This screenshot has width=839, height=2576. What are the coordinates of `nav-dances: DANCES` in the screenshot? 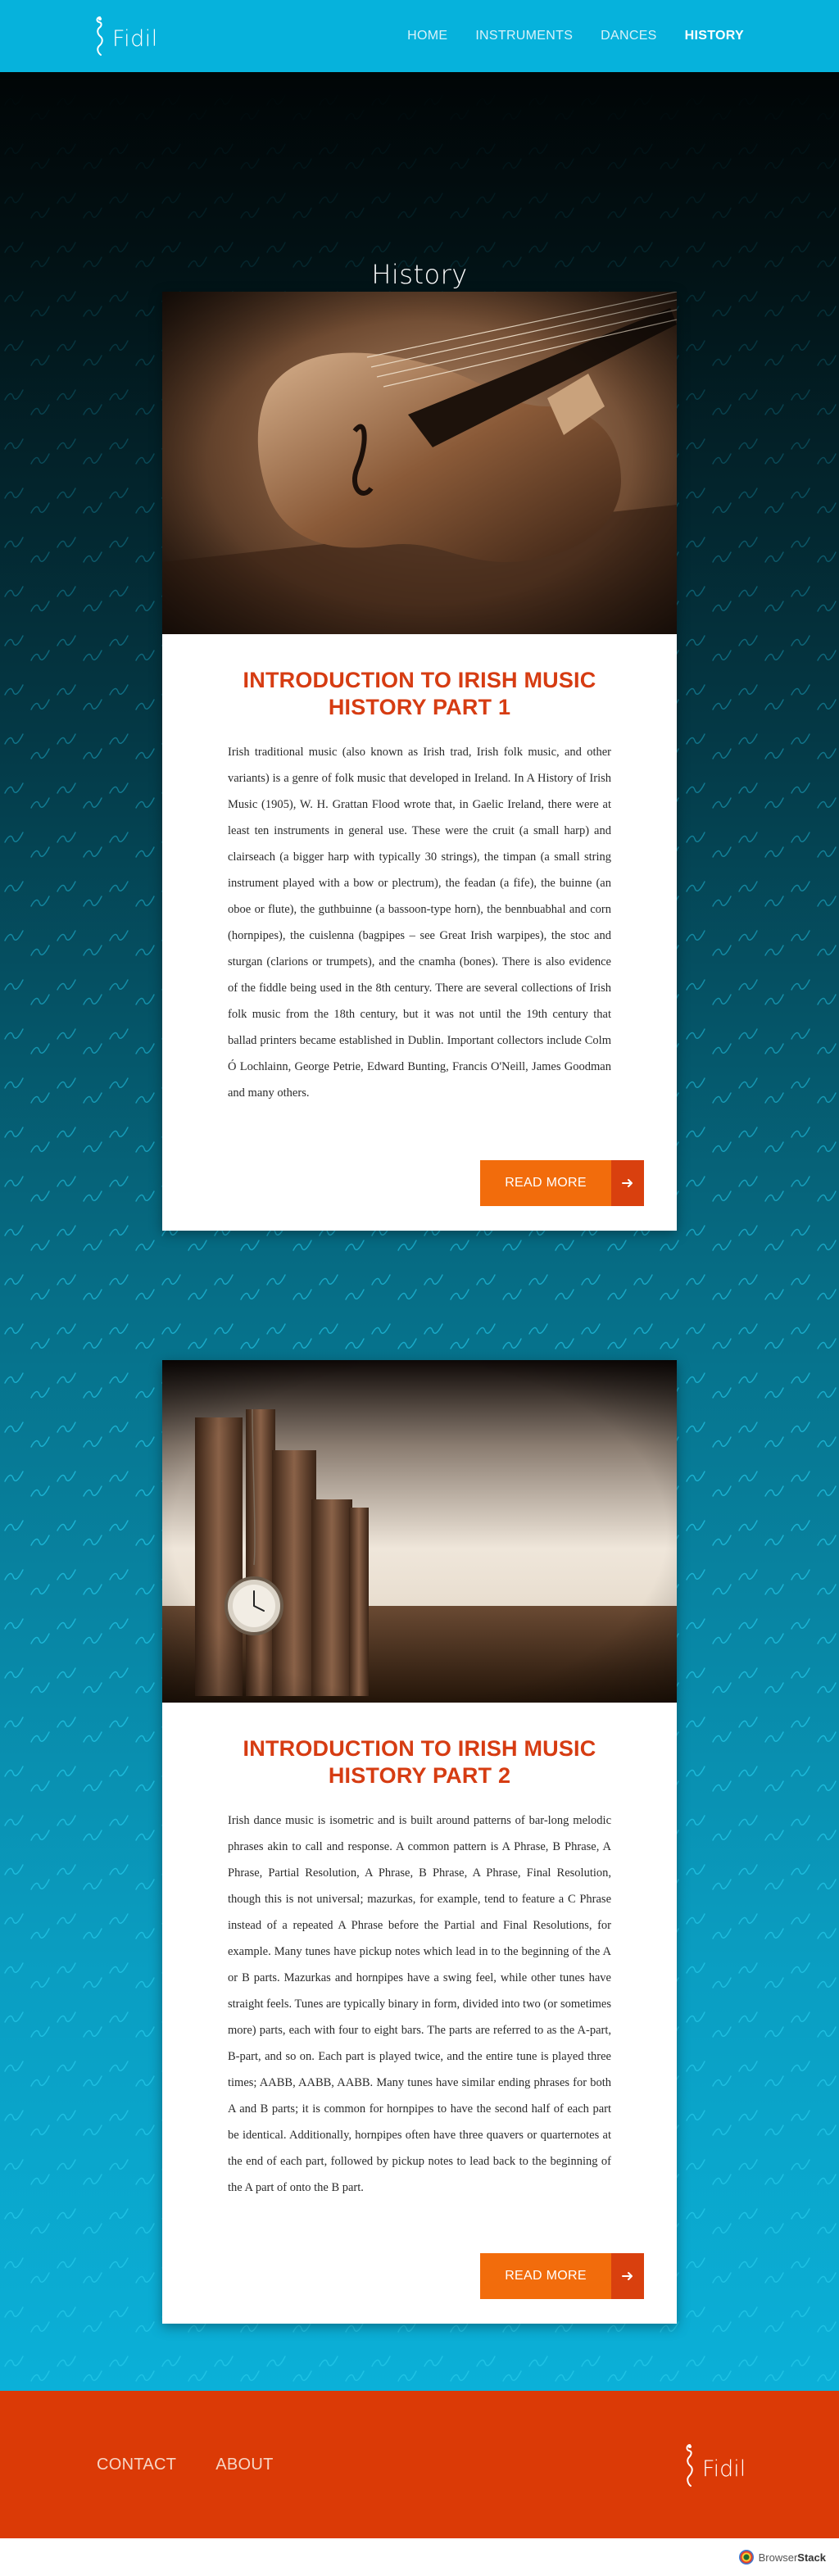 It's located at (628, 36).